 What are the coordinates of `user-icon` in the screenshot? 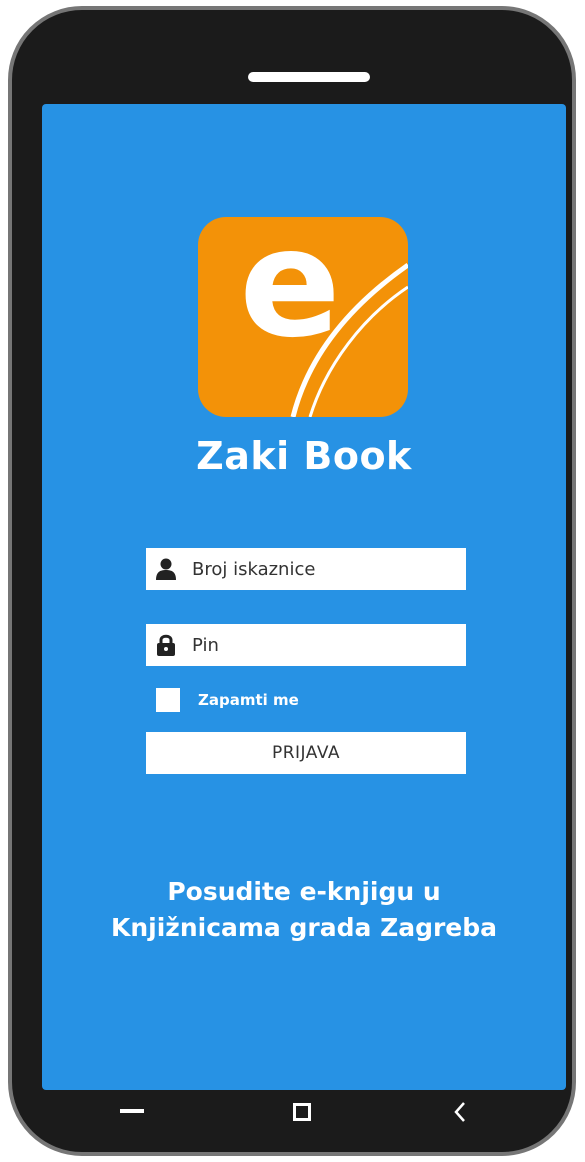 It's located at (166, 569).